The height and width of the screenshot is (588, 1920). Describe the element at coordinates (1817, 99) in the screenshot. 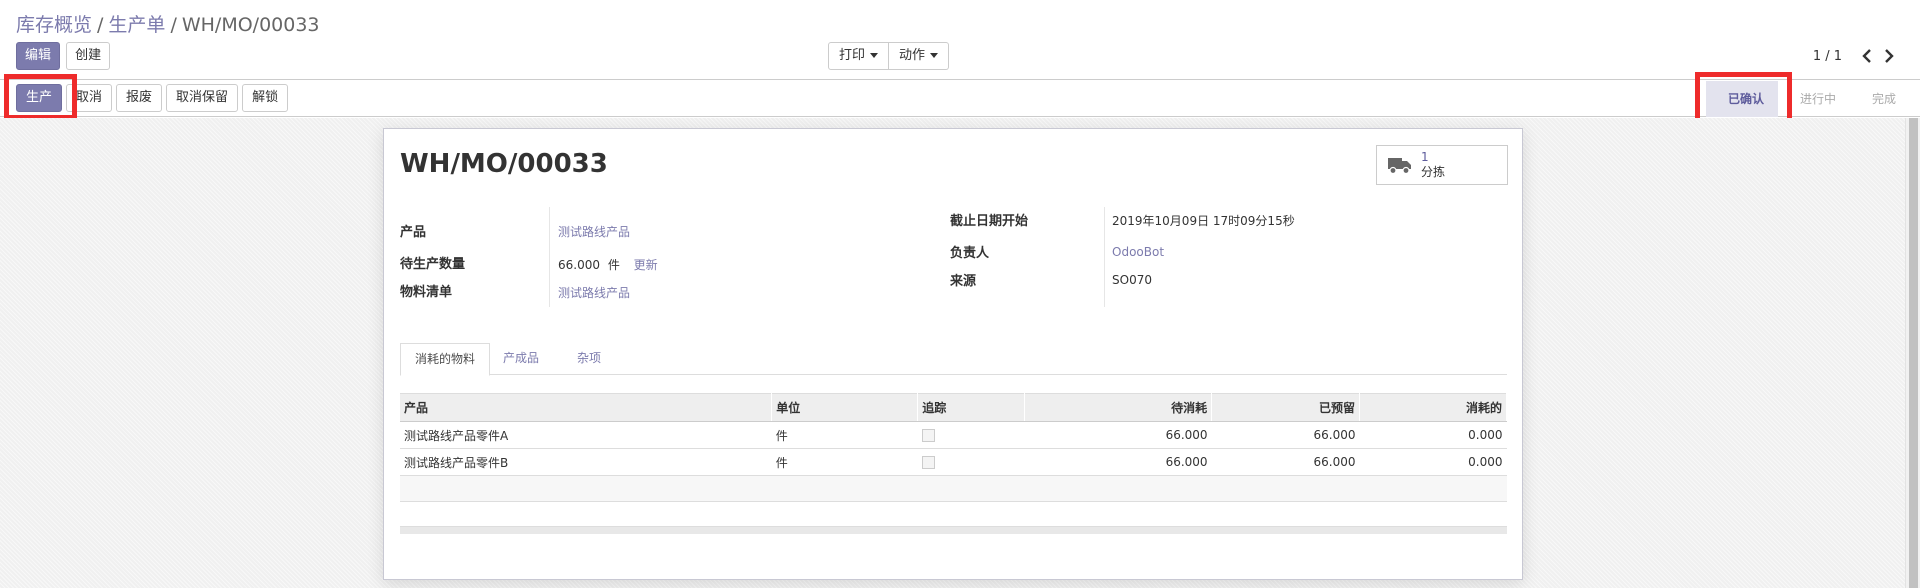

I see `stage-in-progress: 进行中` at that location.